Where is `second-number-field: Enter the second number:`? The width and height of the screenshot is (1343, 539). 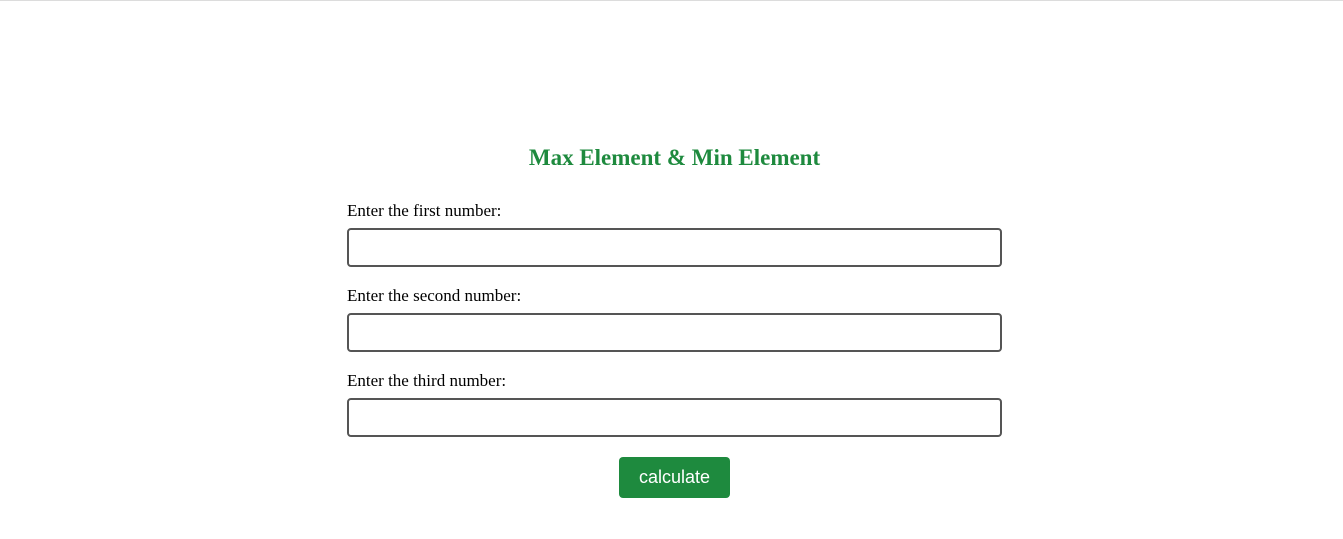 second-number-field: Enter the second number: is located at coordinates (674, 326).